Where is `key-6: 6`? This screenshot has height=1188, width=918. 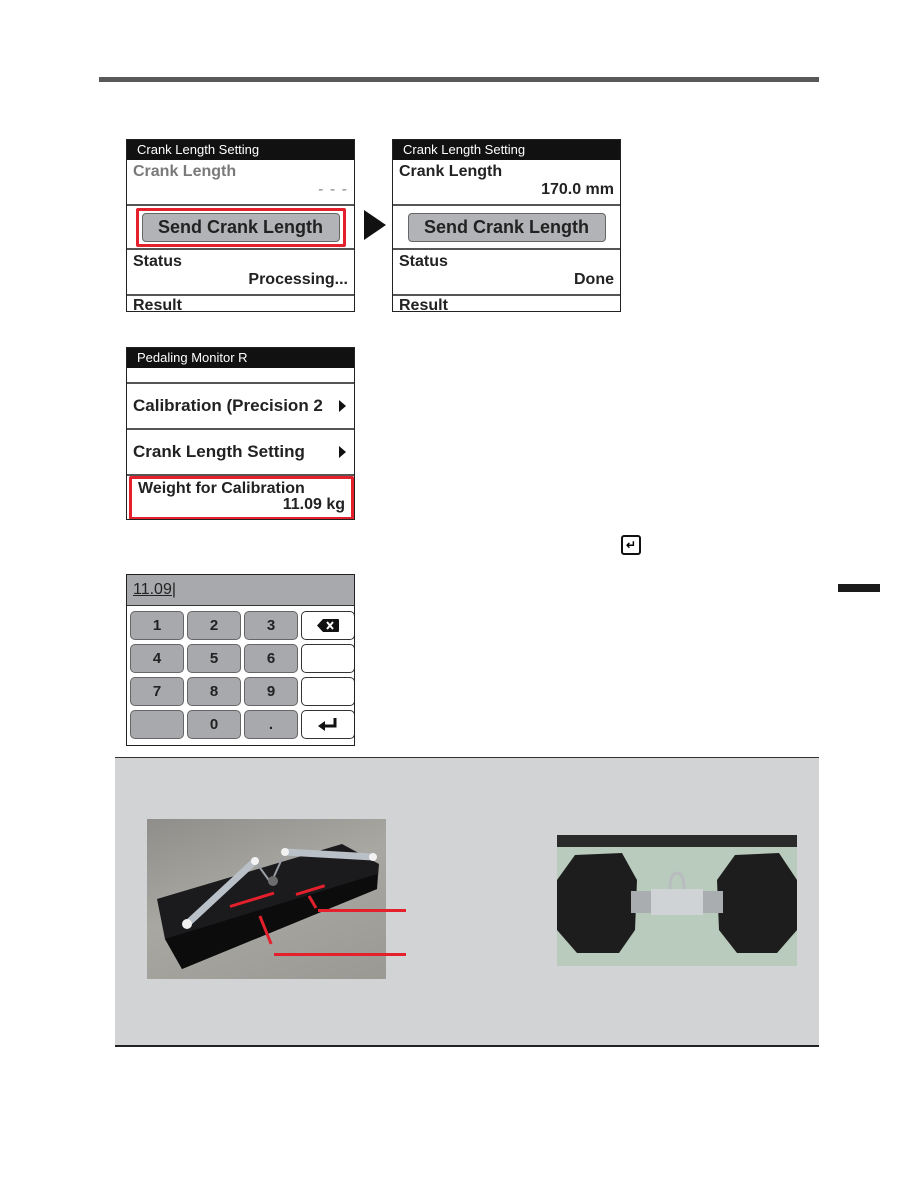 key-6: 6 is located at coordinates (271, 658).